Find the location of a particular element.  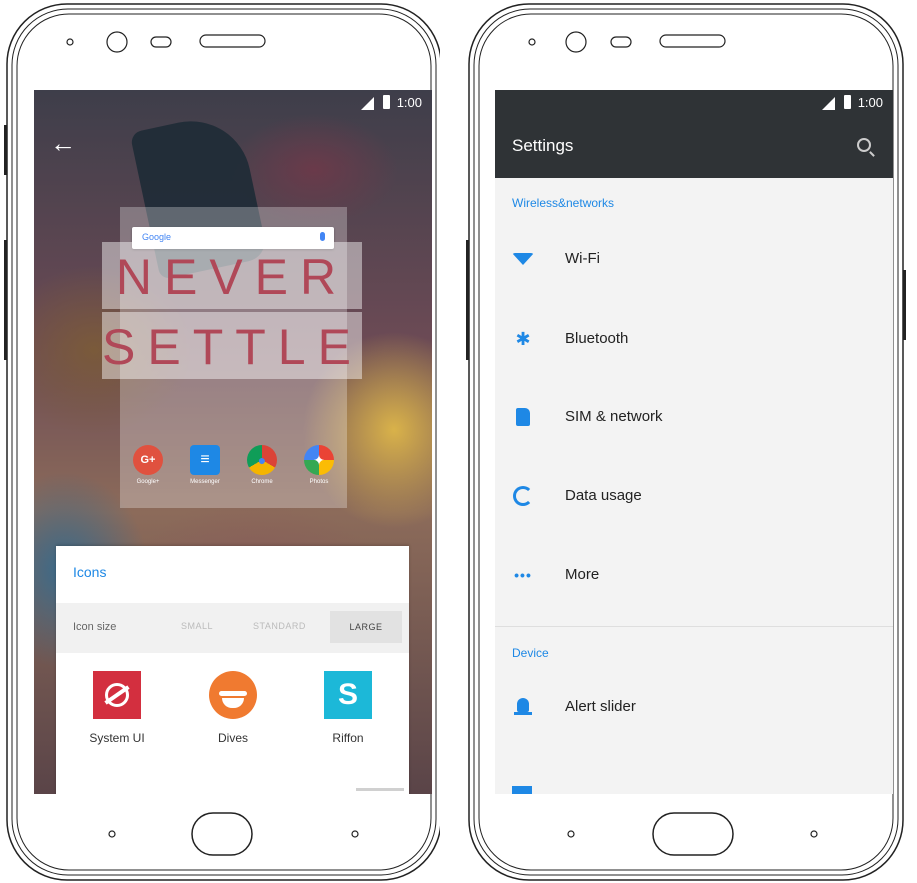

google-plus-icon: G+ is located at coordinates (148, 460).